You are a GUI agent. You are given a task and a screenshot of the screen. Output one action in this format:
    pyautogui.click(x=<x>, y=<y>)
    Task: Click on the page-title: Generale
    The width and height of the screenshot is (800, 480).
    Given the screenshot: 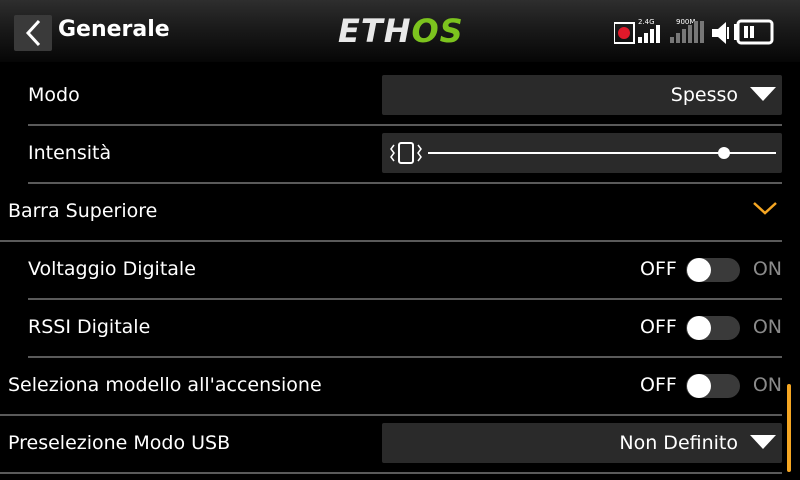 What is the action you would take?
    pyautogui.click(x=114, y=29)
    